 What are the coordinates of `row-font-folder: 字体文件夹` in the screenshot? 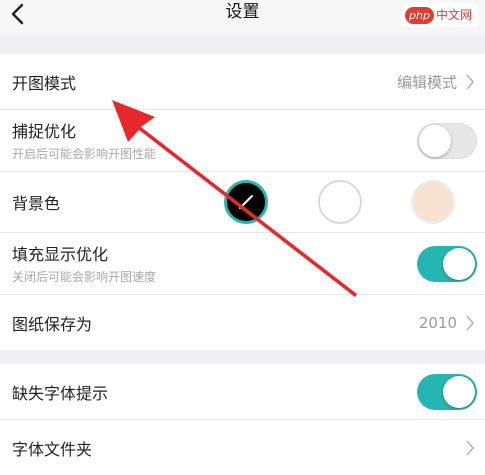 It's located at (242, 447).